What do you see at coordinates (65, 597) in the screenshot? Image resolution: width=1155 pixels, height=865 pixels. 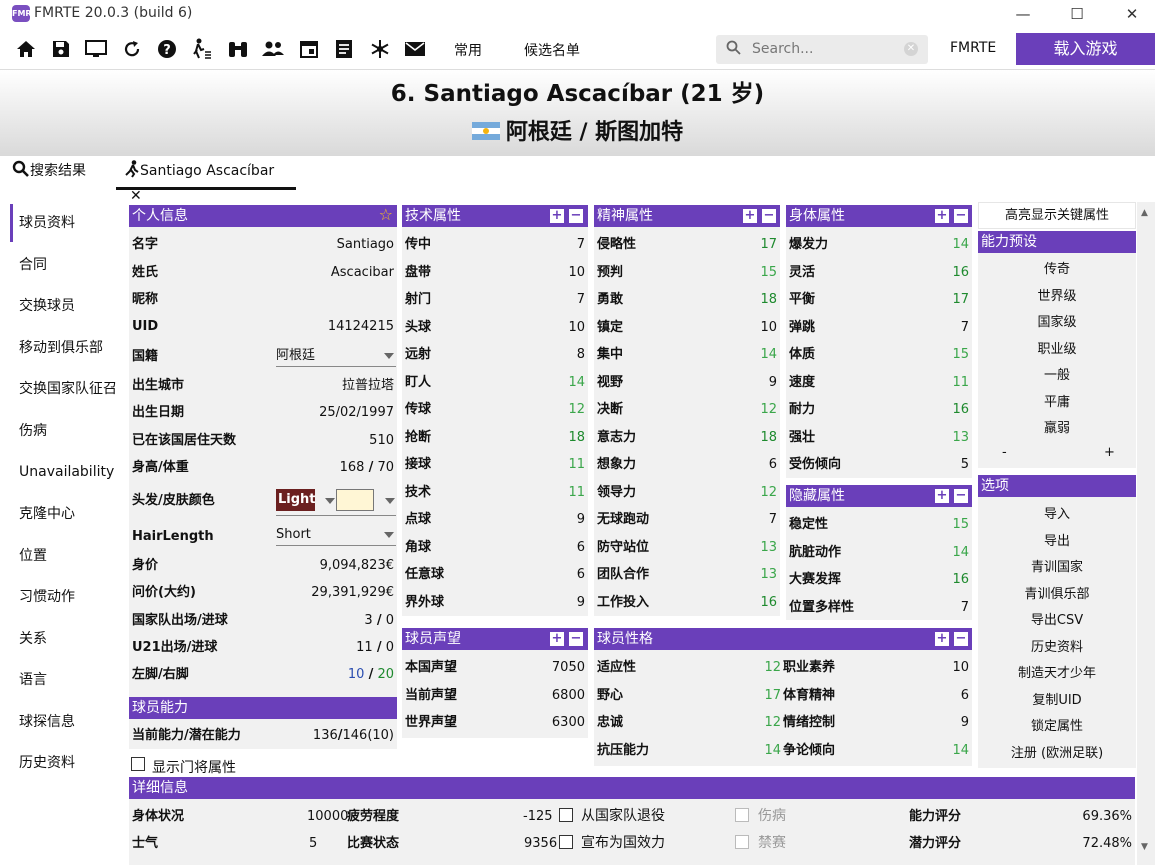 I see `nav-ppms: 习惯动作` at bounding box center [65, 597].